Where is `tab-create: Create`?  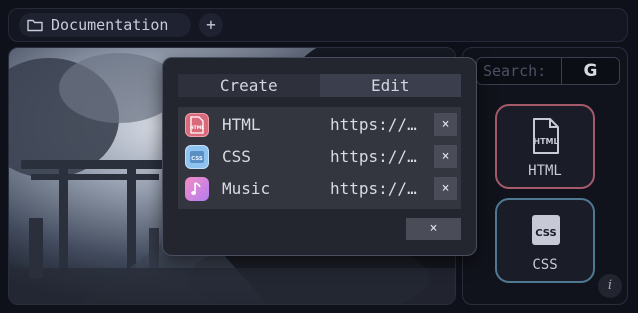
tab-create: Create is located at coordinates (249, 85).